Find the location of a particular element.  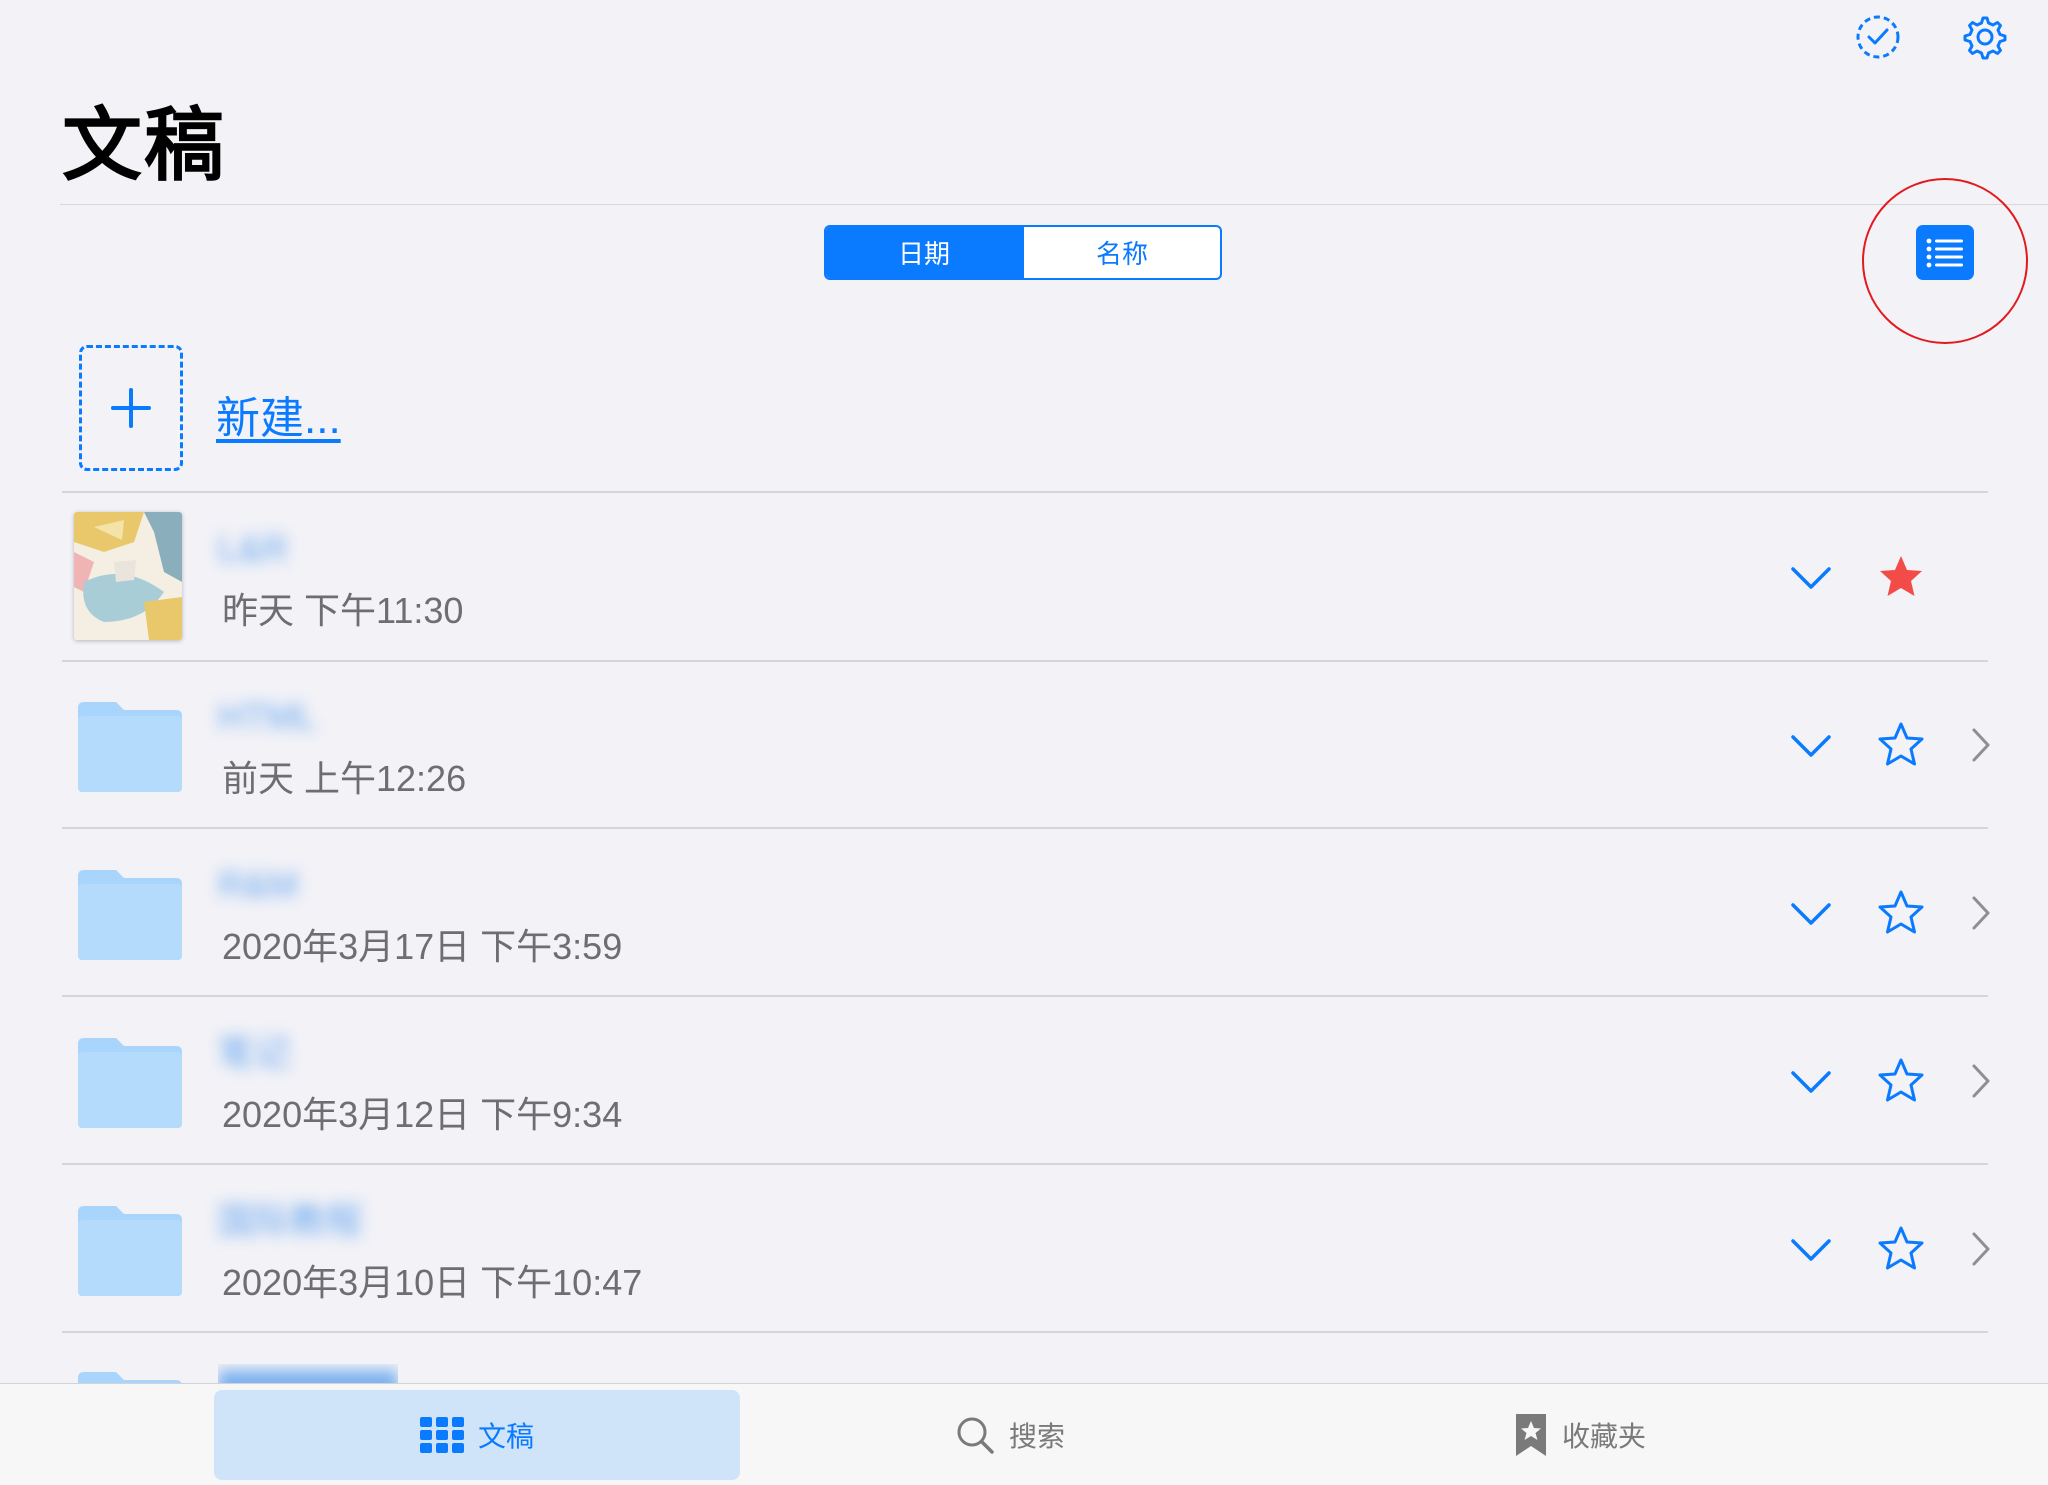

magnifier-icon is located at coordinates (975, 1435).